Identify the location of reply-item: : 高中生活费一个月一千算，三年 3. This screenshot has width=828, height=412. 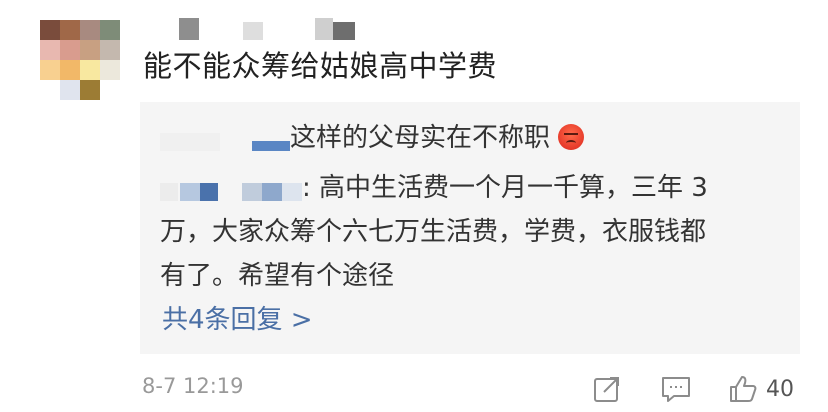
(434, 188).